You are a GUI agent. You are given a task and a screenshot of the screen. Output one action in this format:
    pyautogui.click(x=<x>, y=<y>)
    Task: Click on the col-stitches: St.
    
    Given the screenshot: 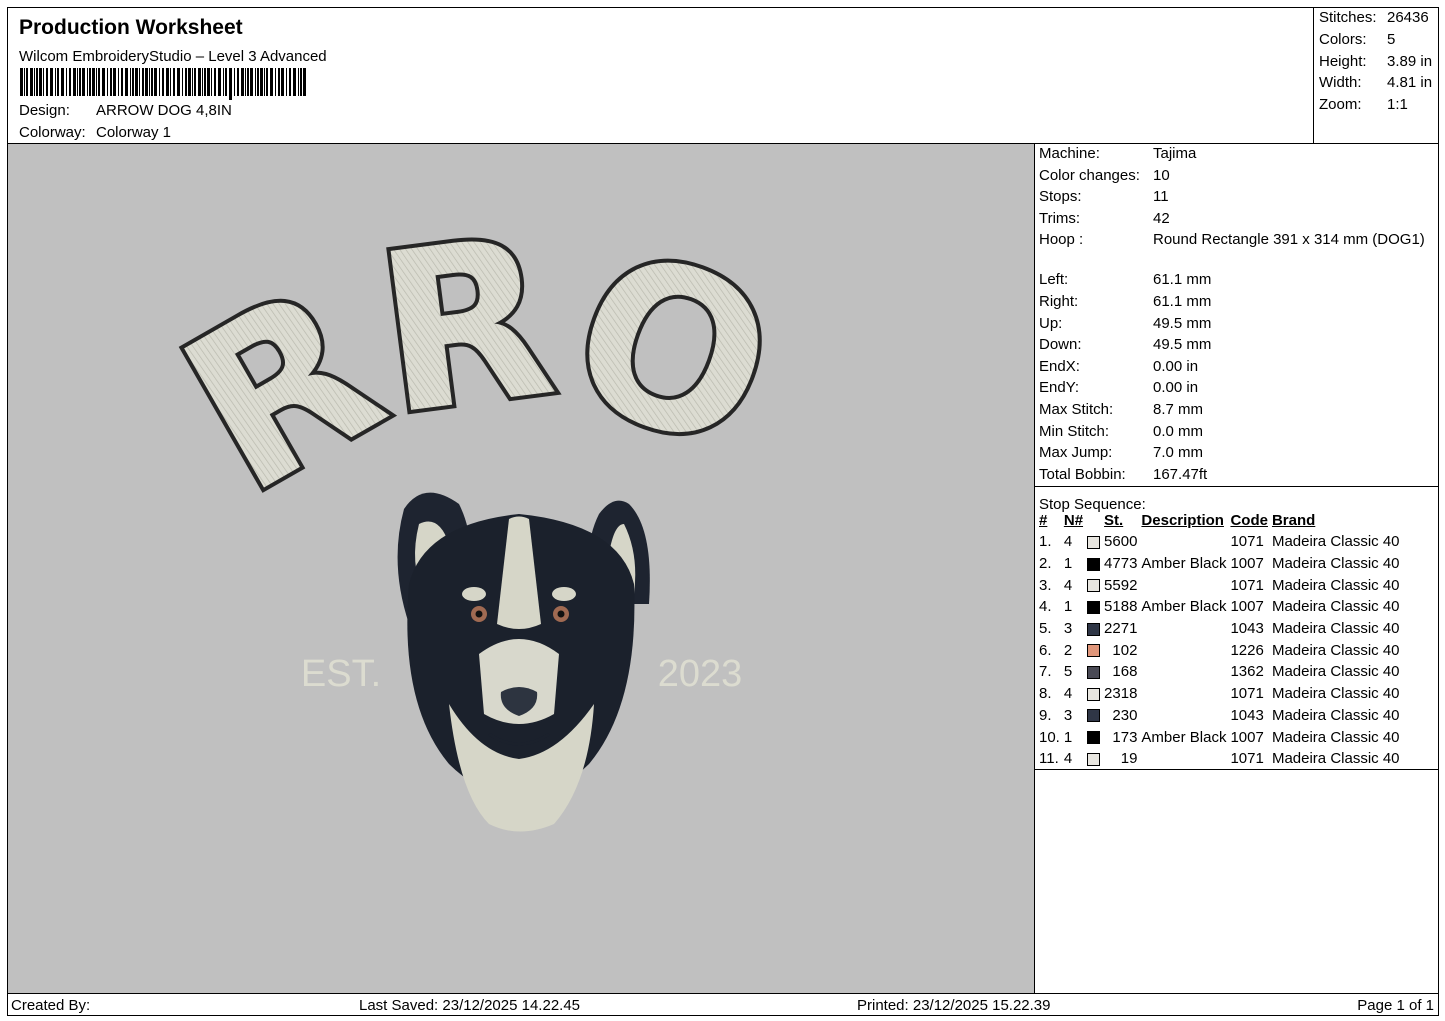 What is the action you would take?
    pyautogui.click(x=1114, y=520)
    